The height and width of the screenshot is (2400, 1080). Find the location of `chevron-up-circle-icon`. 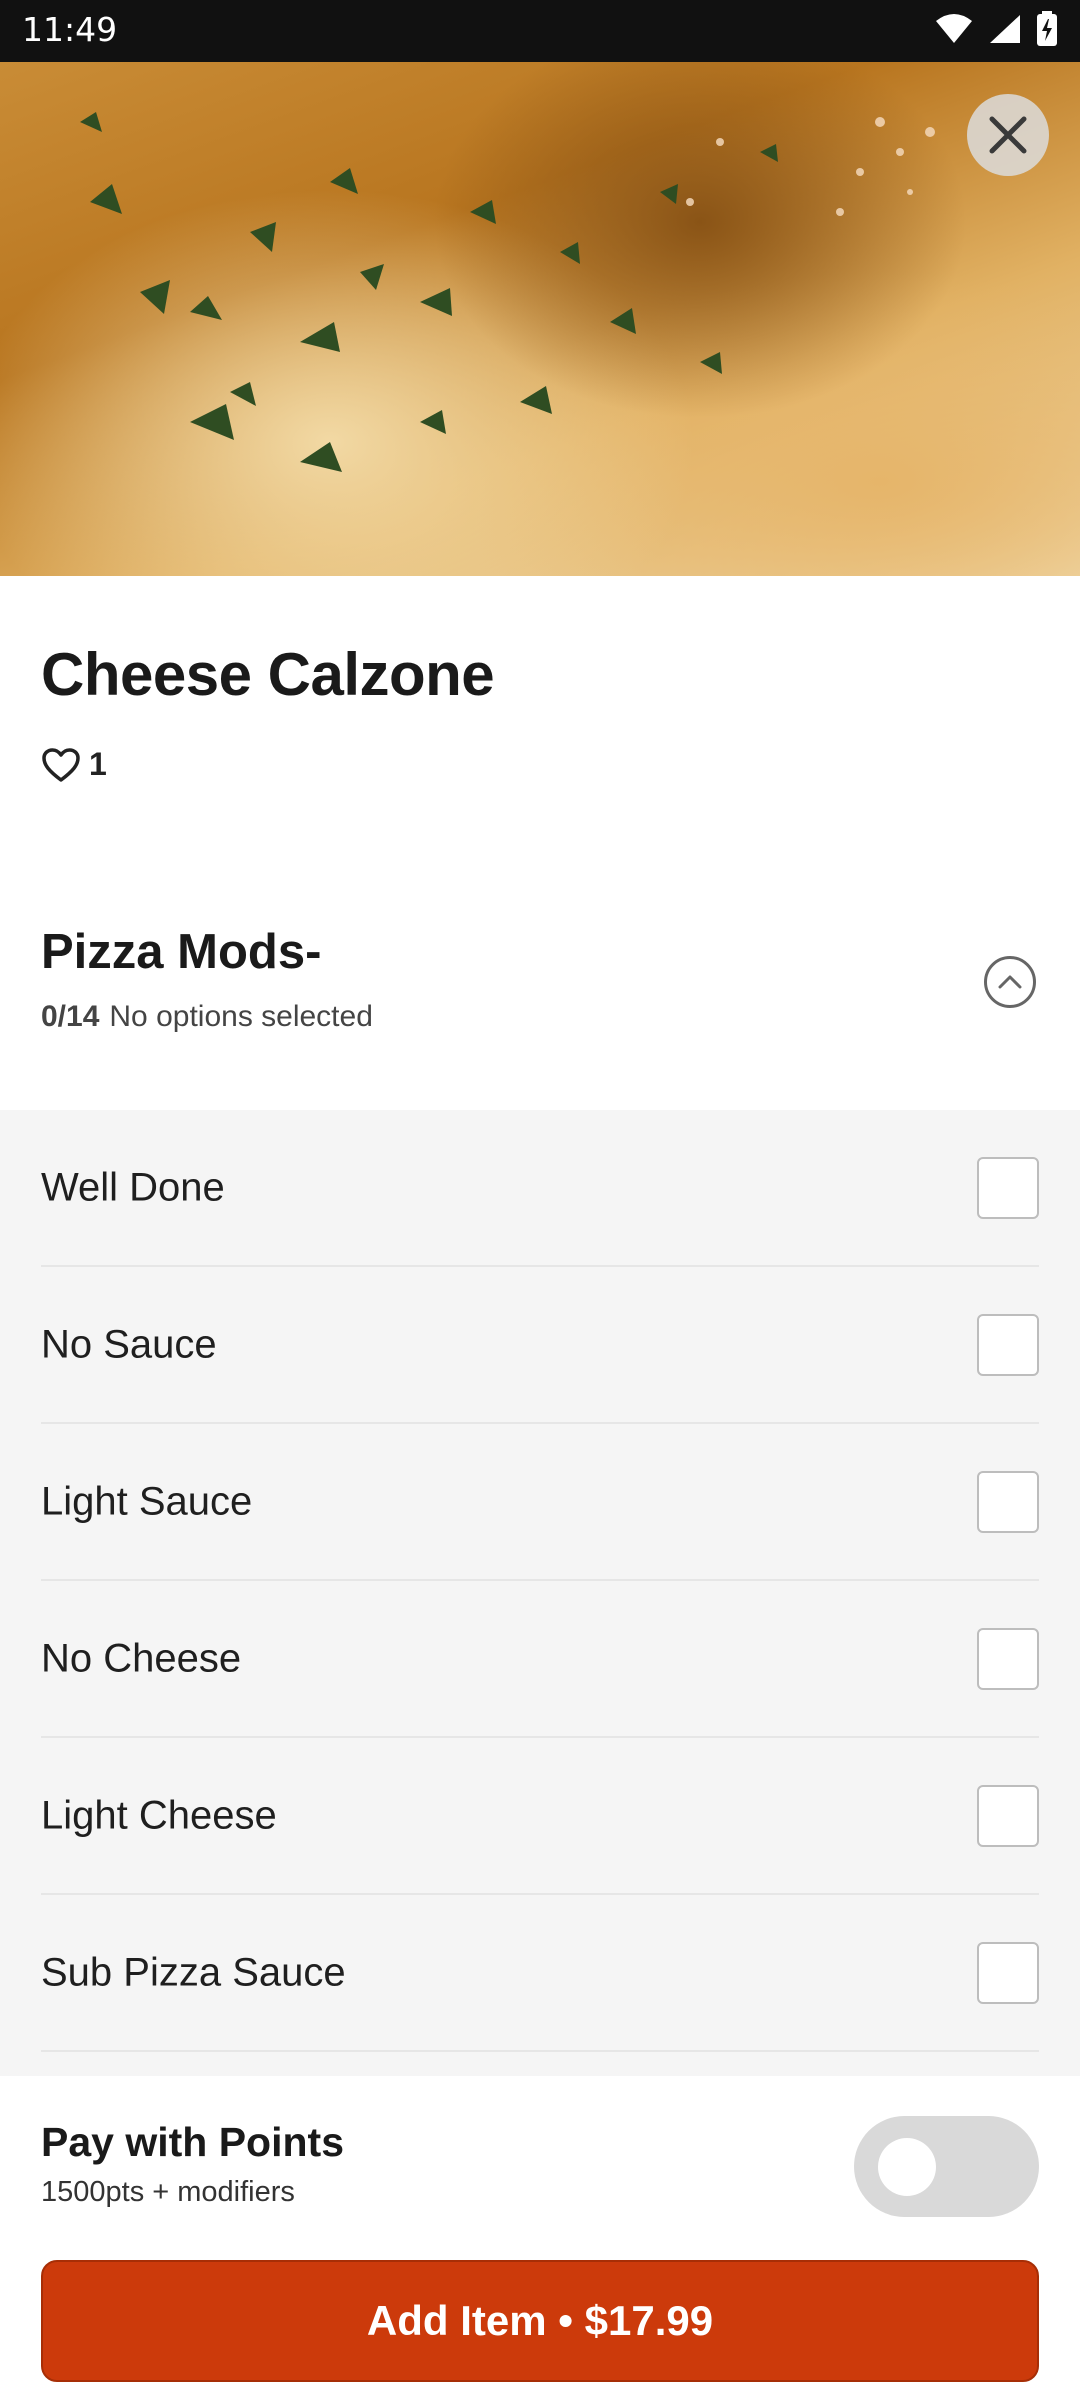

chevron-up-circle-icon is located at coordinates (1010, 982).